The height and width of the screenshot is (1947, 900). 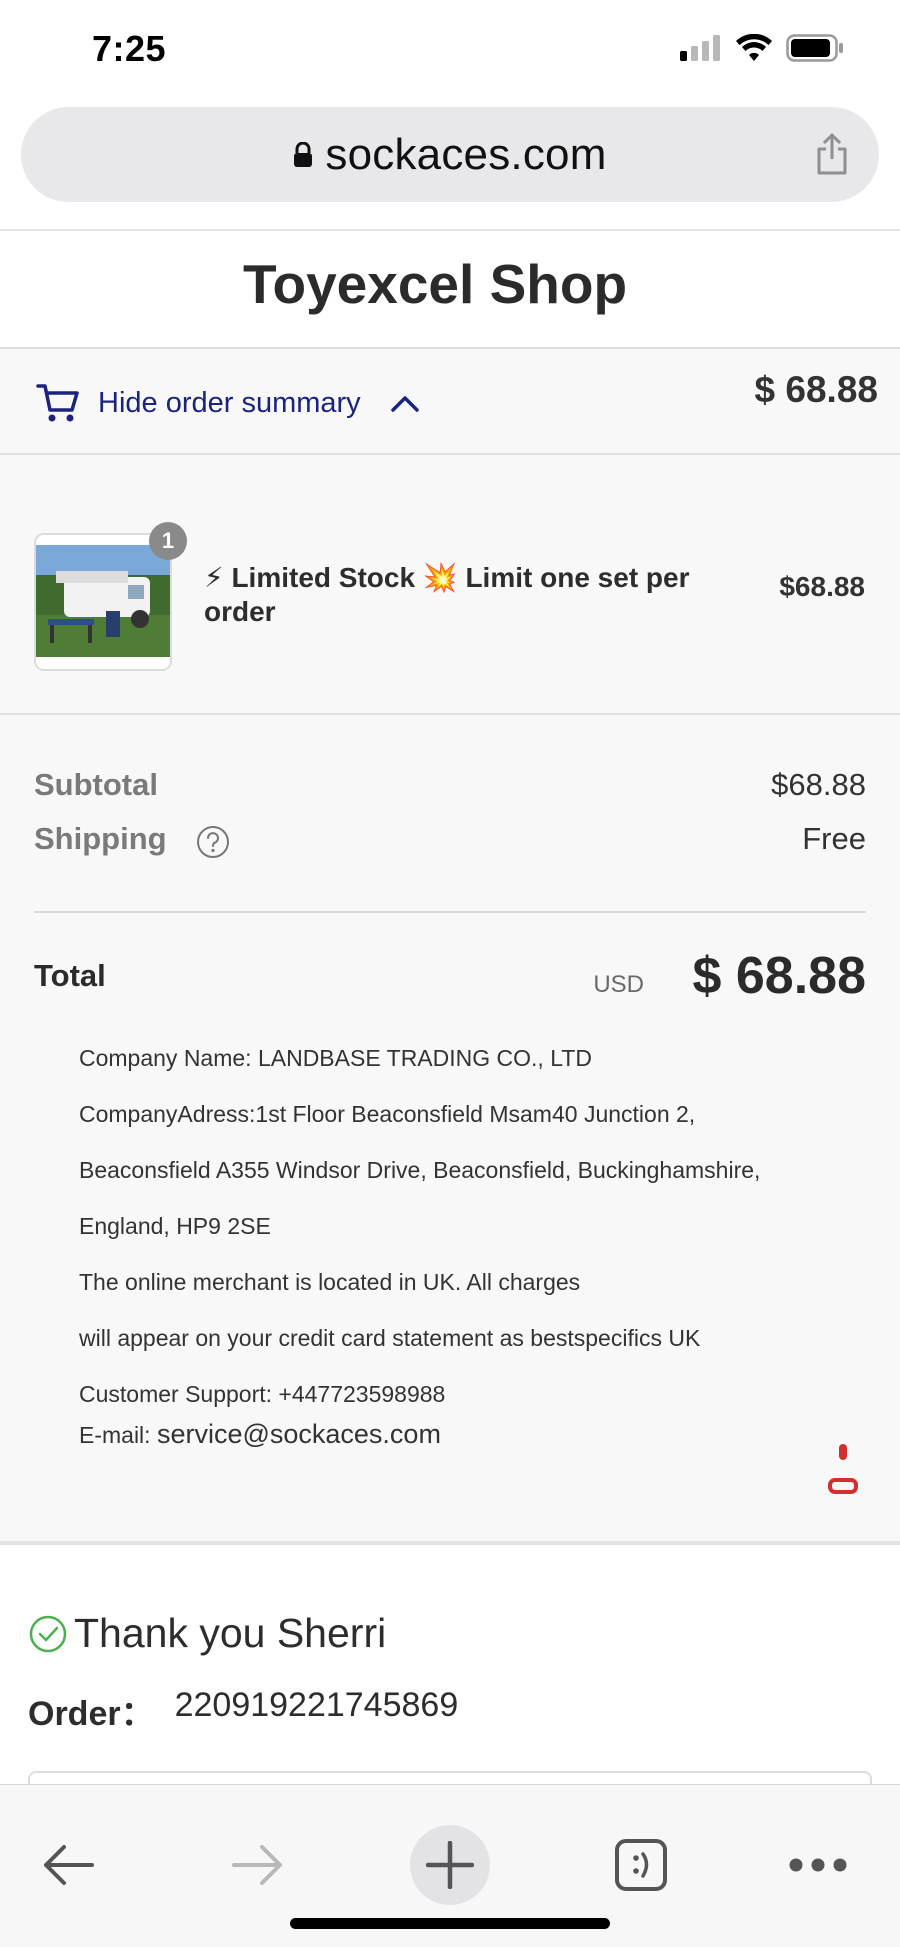 I want to click on thank-you-row: Thank you Sherri, so click(x=207, y=1633).